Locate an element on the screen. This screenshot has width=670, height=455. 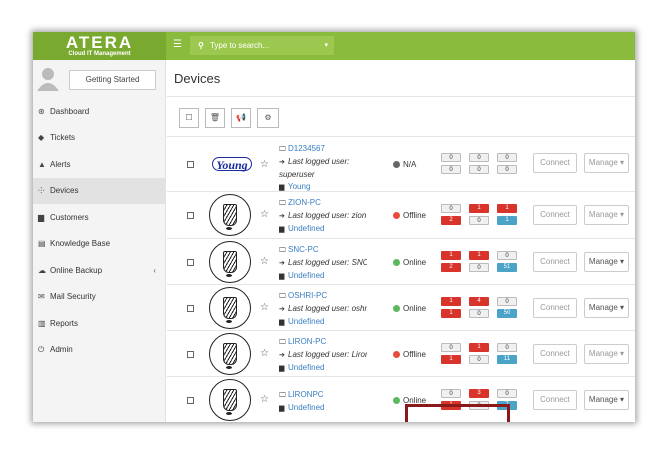
sidebar-item-admin: ⏻ Admin is located at coordinates (99, 350).